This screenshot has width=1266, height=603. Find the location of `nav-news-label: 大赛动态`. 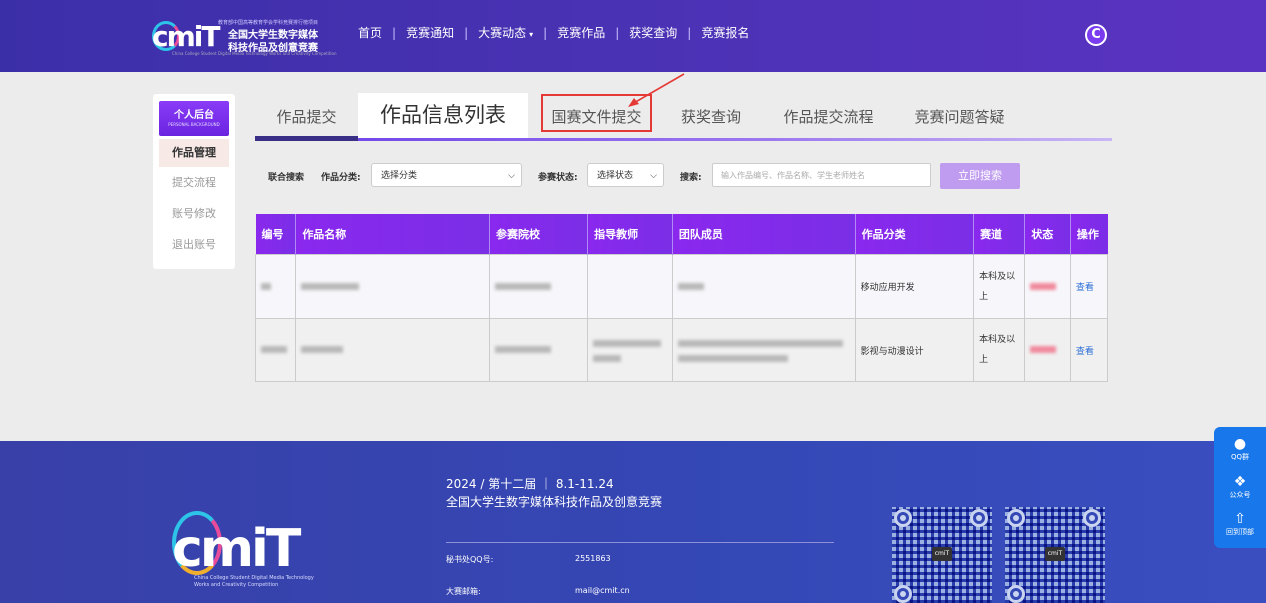

nav-news-label: 大赛动态 is located at coordinates (502, 33).